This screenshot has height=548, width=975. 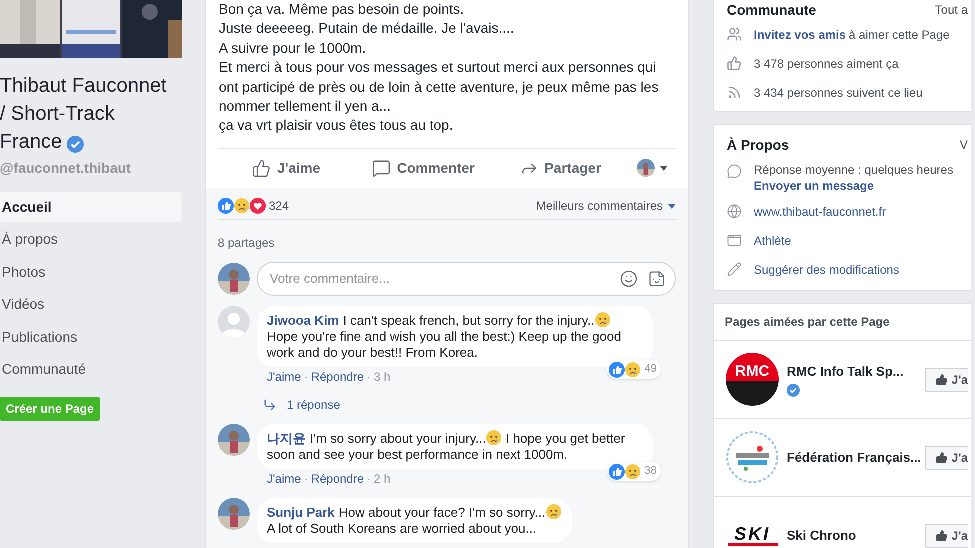 What do you see at coordinates (446, 446) in the screenshot?
I see `comment-text: 나지윤 I'm so sorry about your injury... I hope you get better soon and see your best performance in next 1000m.` at bounding box center [446, 446].